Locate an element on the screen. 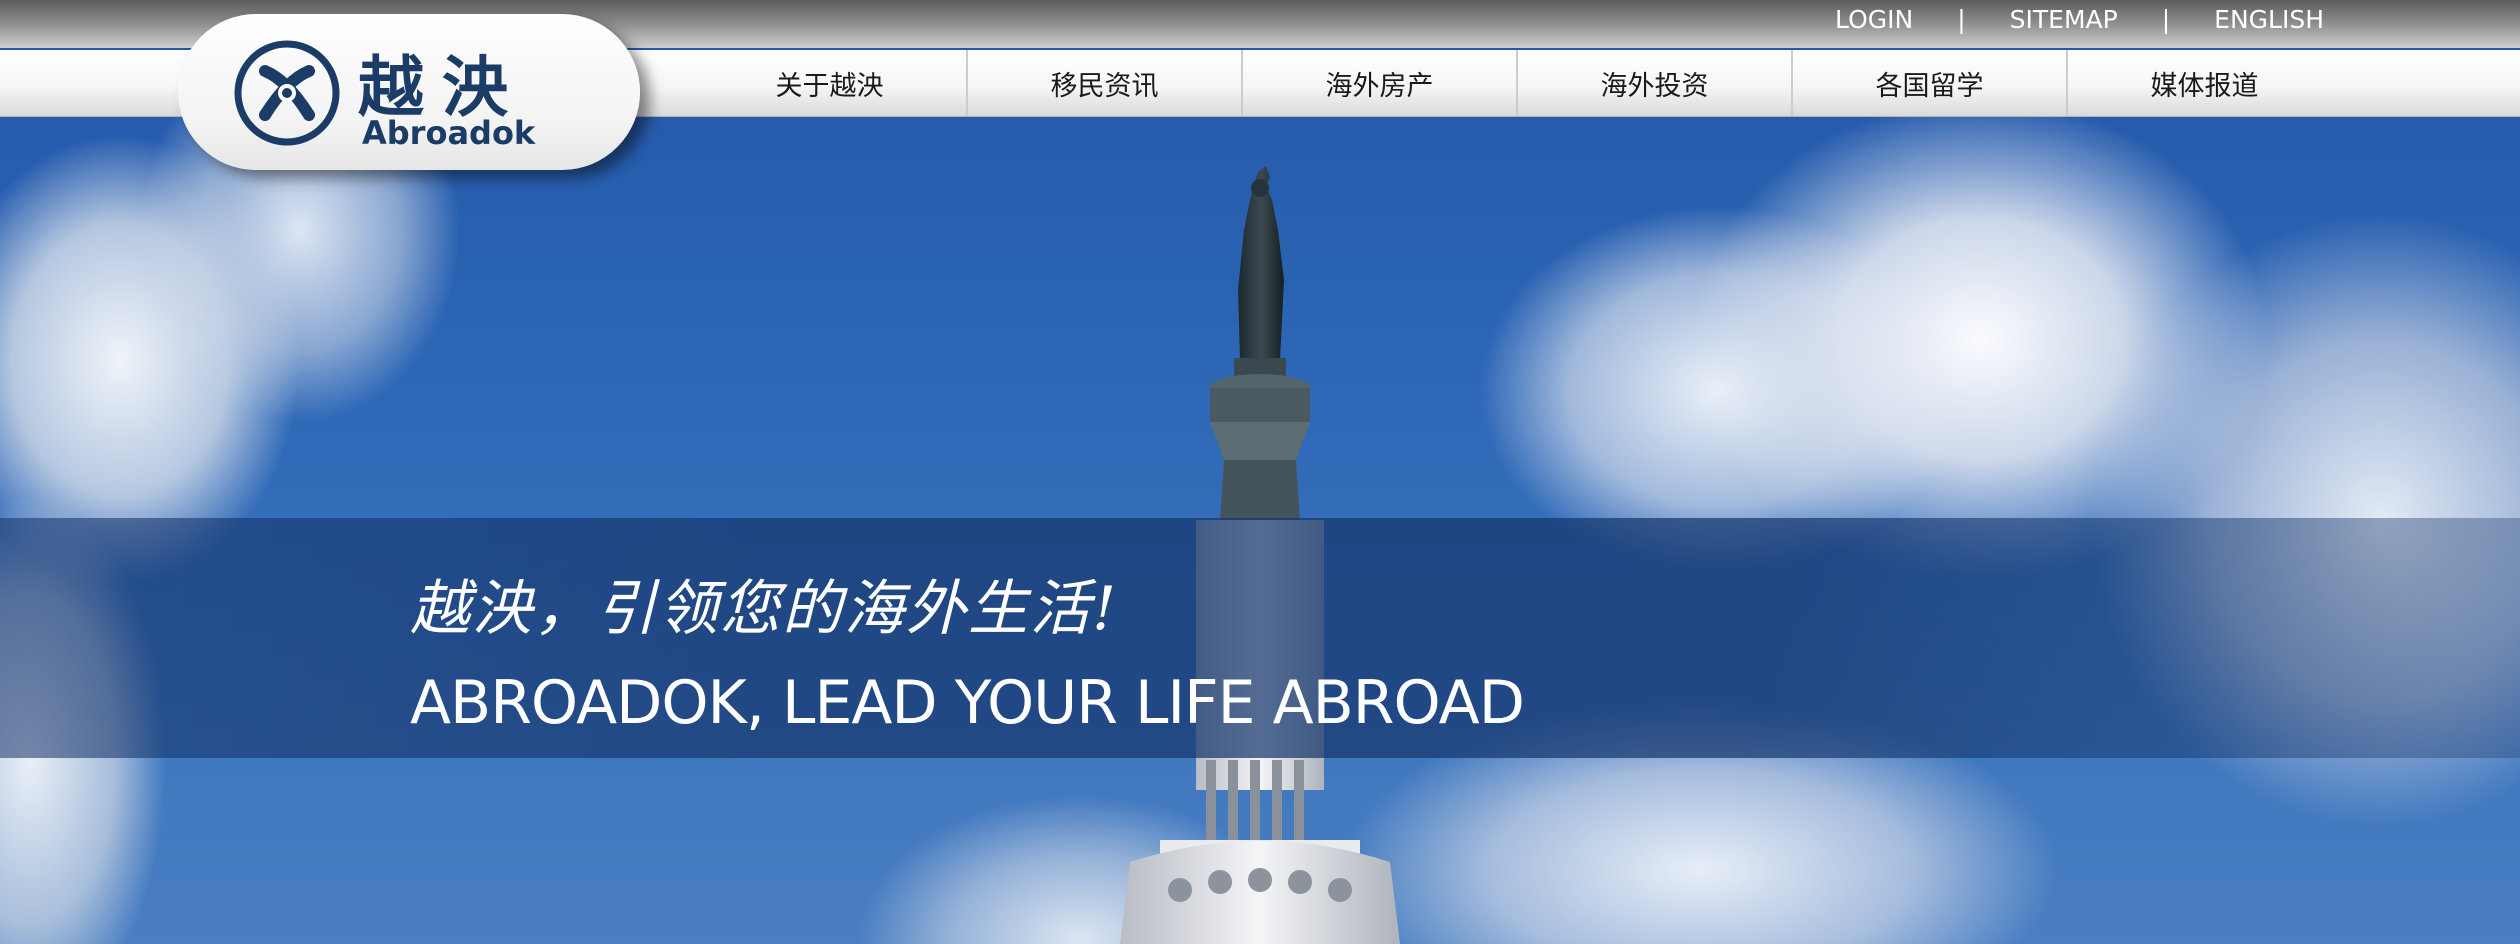 The height and width of the screenshot is (944, 2520). tagline-chinese: 越泱，引领您的海外生活! is located at coordinates (764, 609).